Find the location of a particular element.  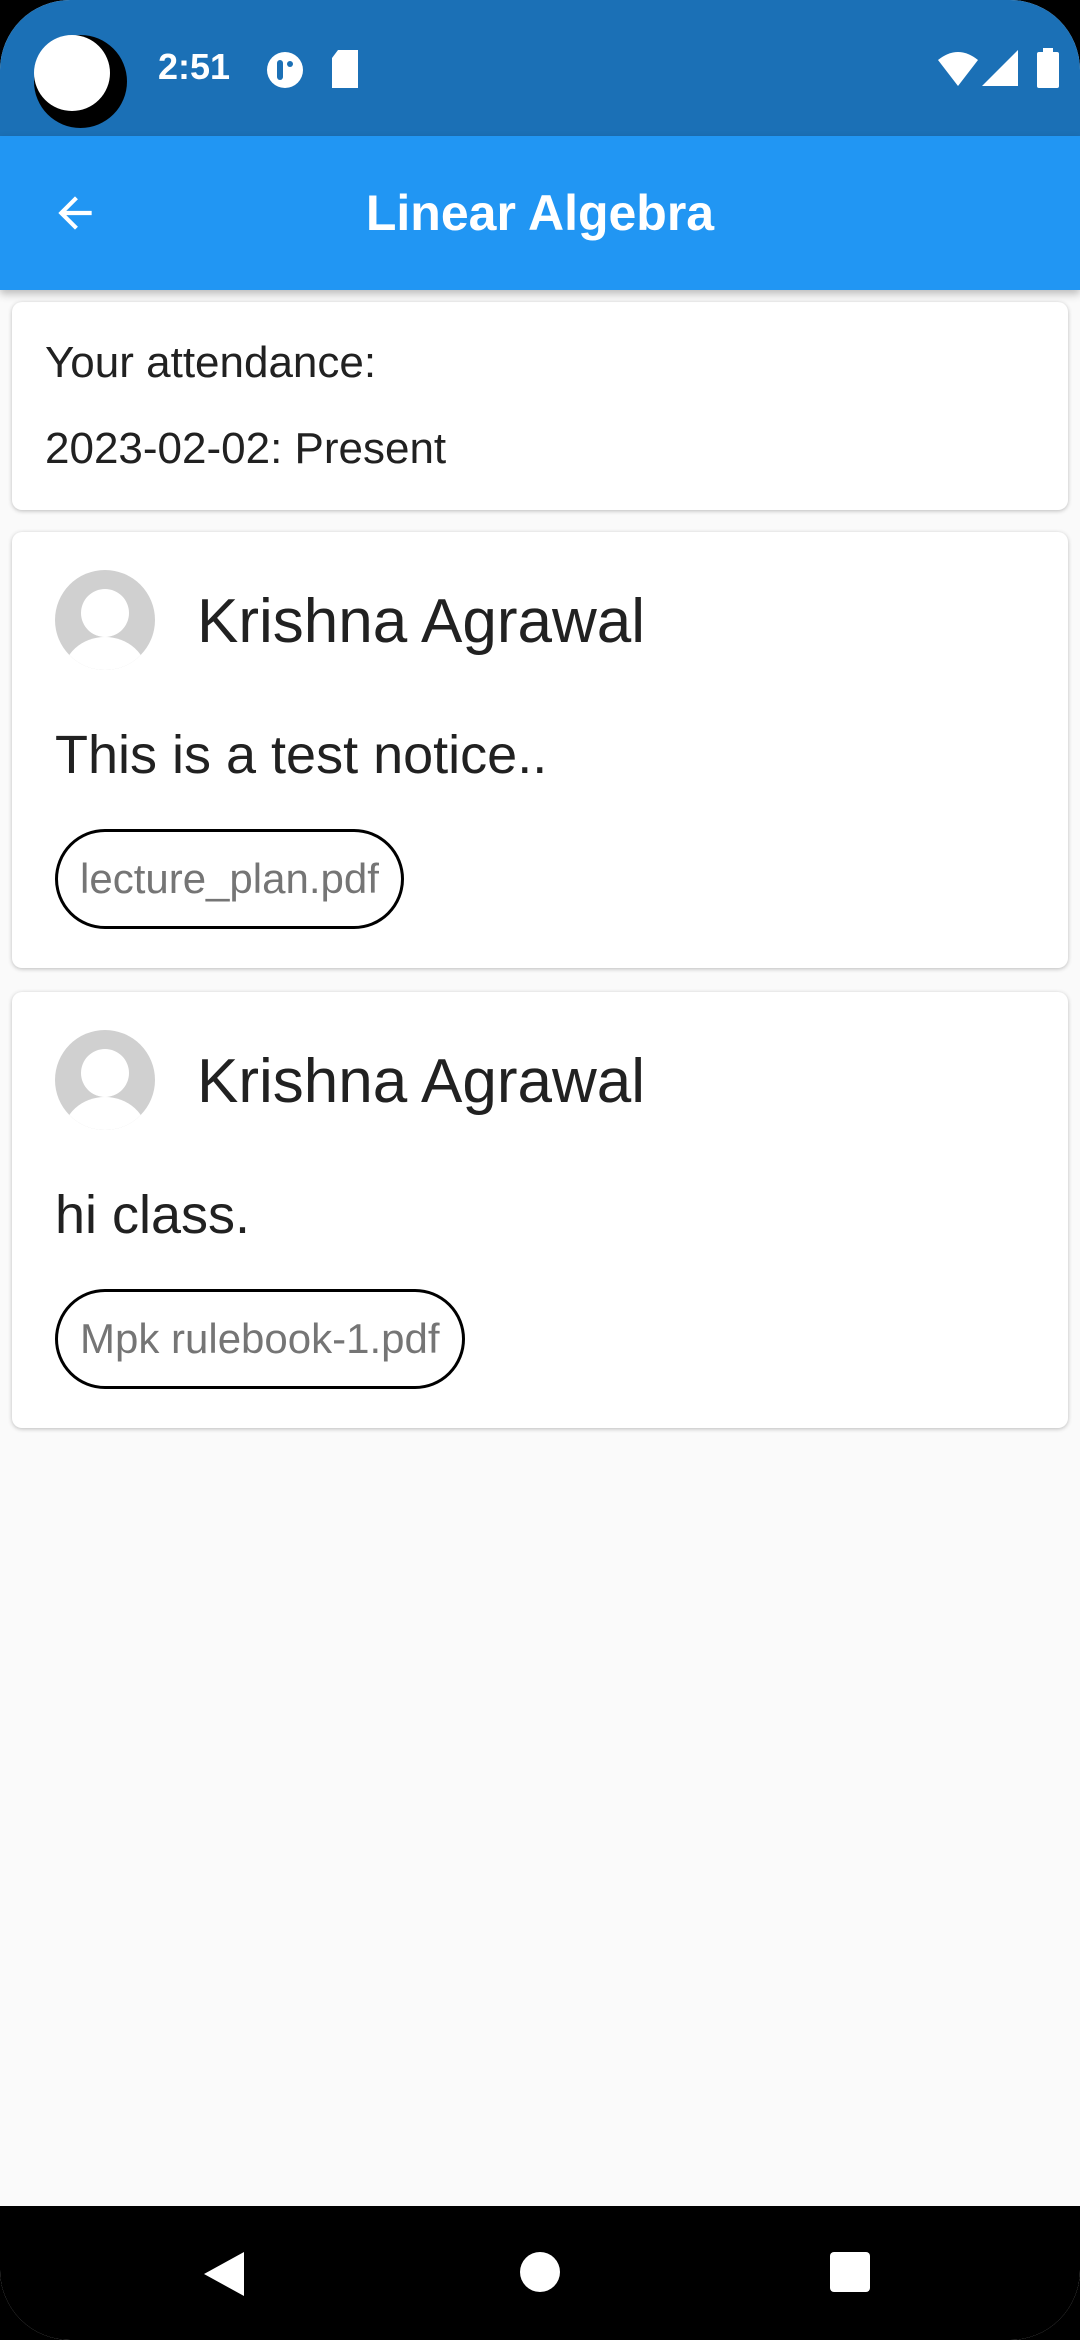

navigation-bar is located at coordinates (540, 2273).